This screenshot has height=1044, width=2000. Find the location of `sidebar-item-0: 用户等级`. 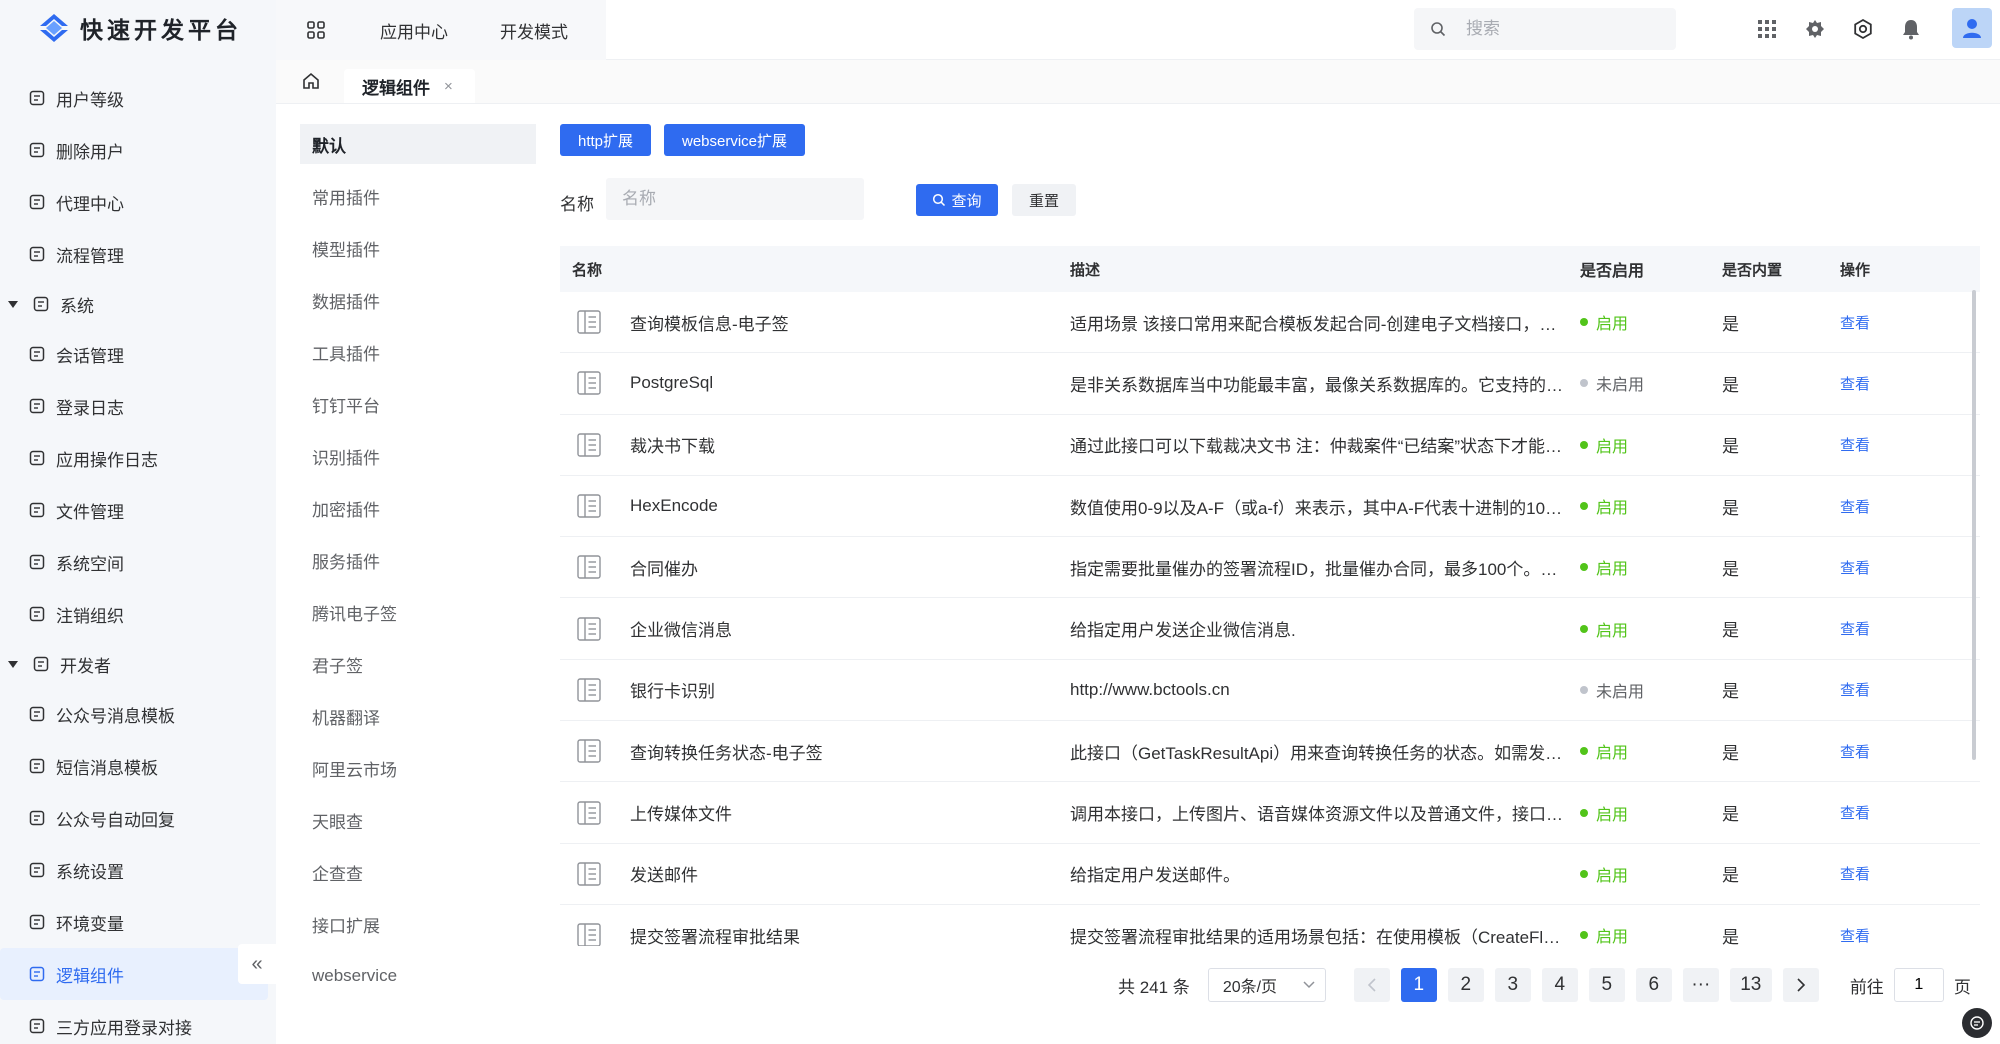

sidebar-item-0: 用户等级 is located at coordinates (138, 98).